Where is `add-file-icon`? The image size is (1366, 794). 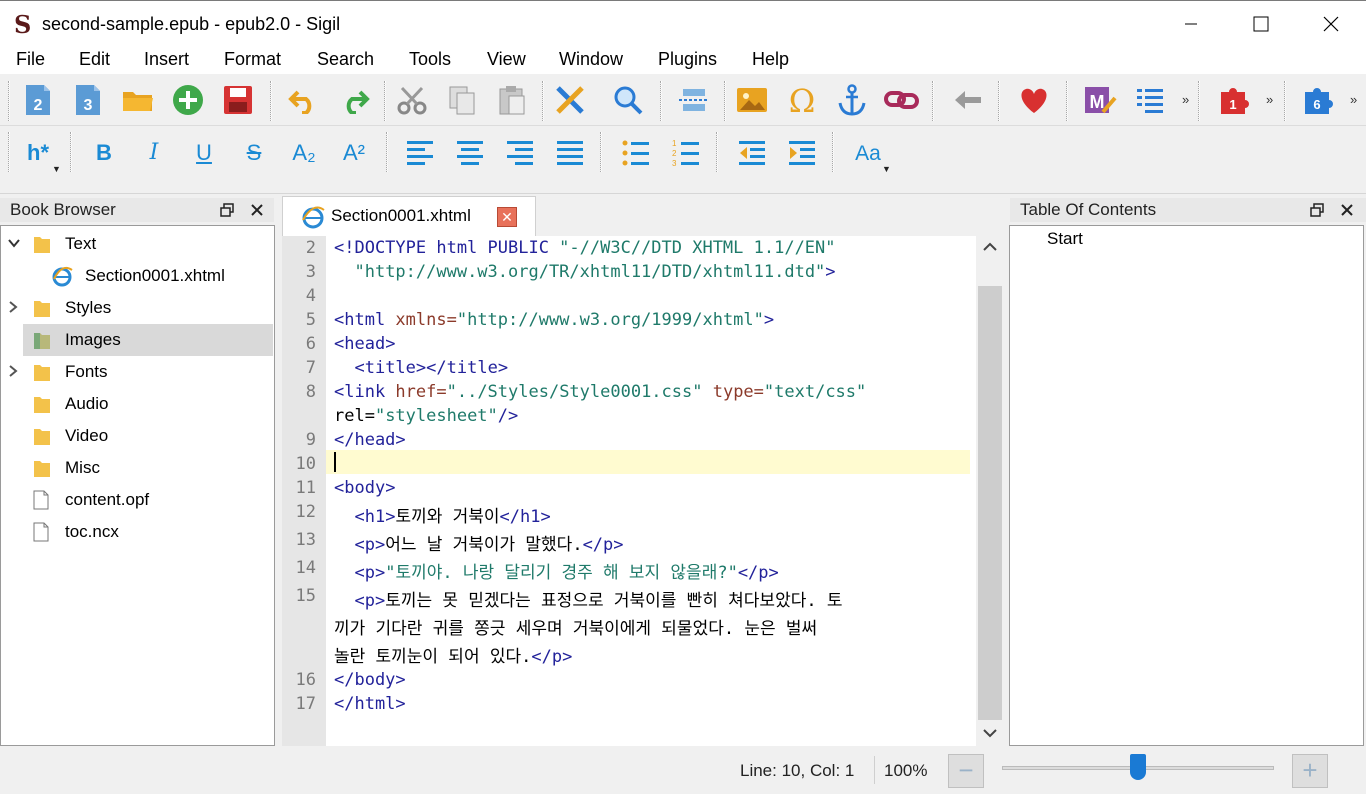 add-file-icon is located at coordinates (188, 100).